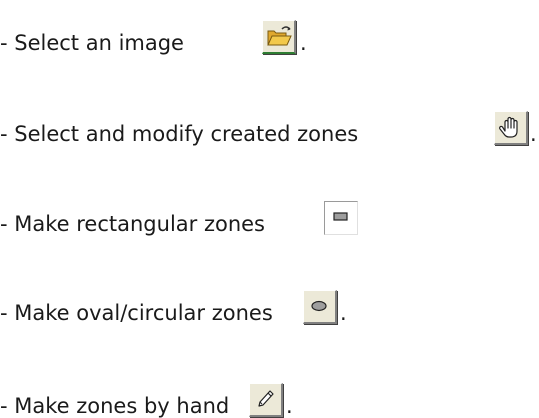 Image resolution: width=539 pixels, height=418 pixels. I want to click on freehand-zone-button, so click(266, 400).